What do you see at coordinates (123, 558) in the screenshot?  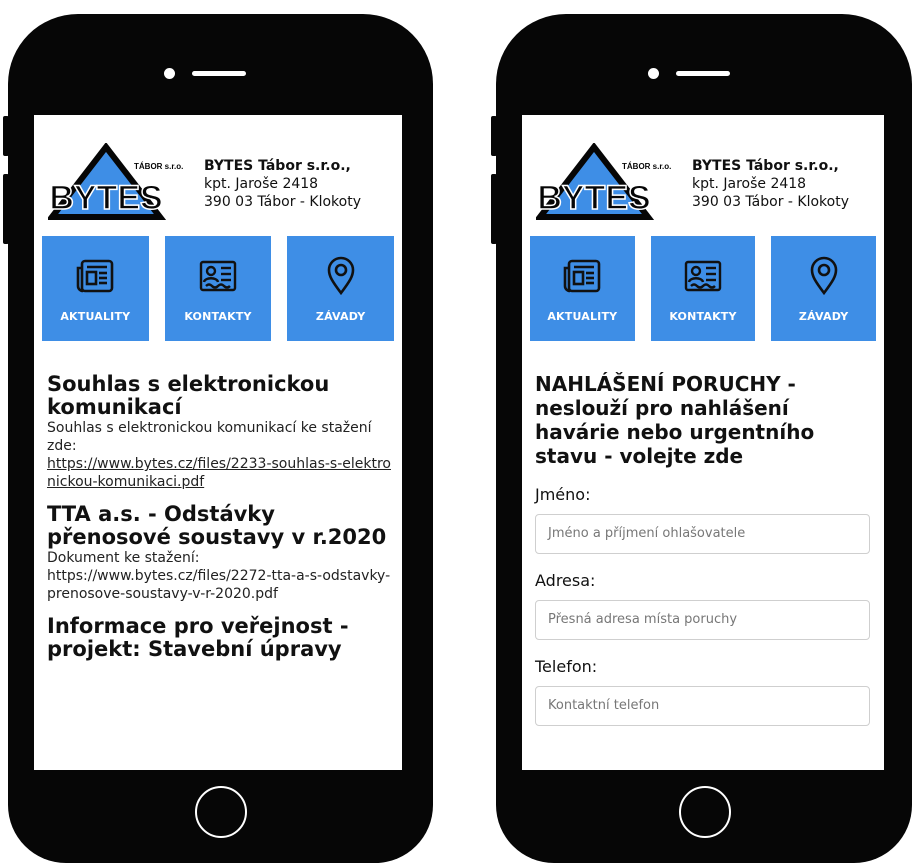 I see `news-text: Dokument ke stažení:` at bounding box center [123, 558].